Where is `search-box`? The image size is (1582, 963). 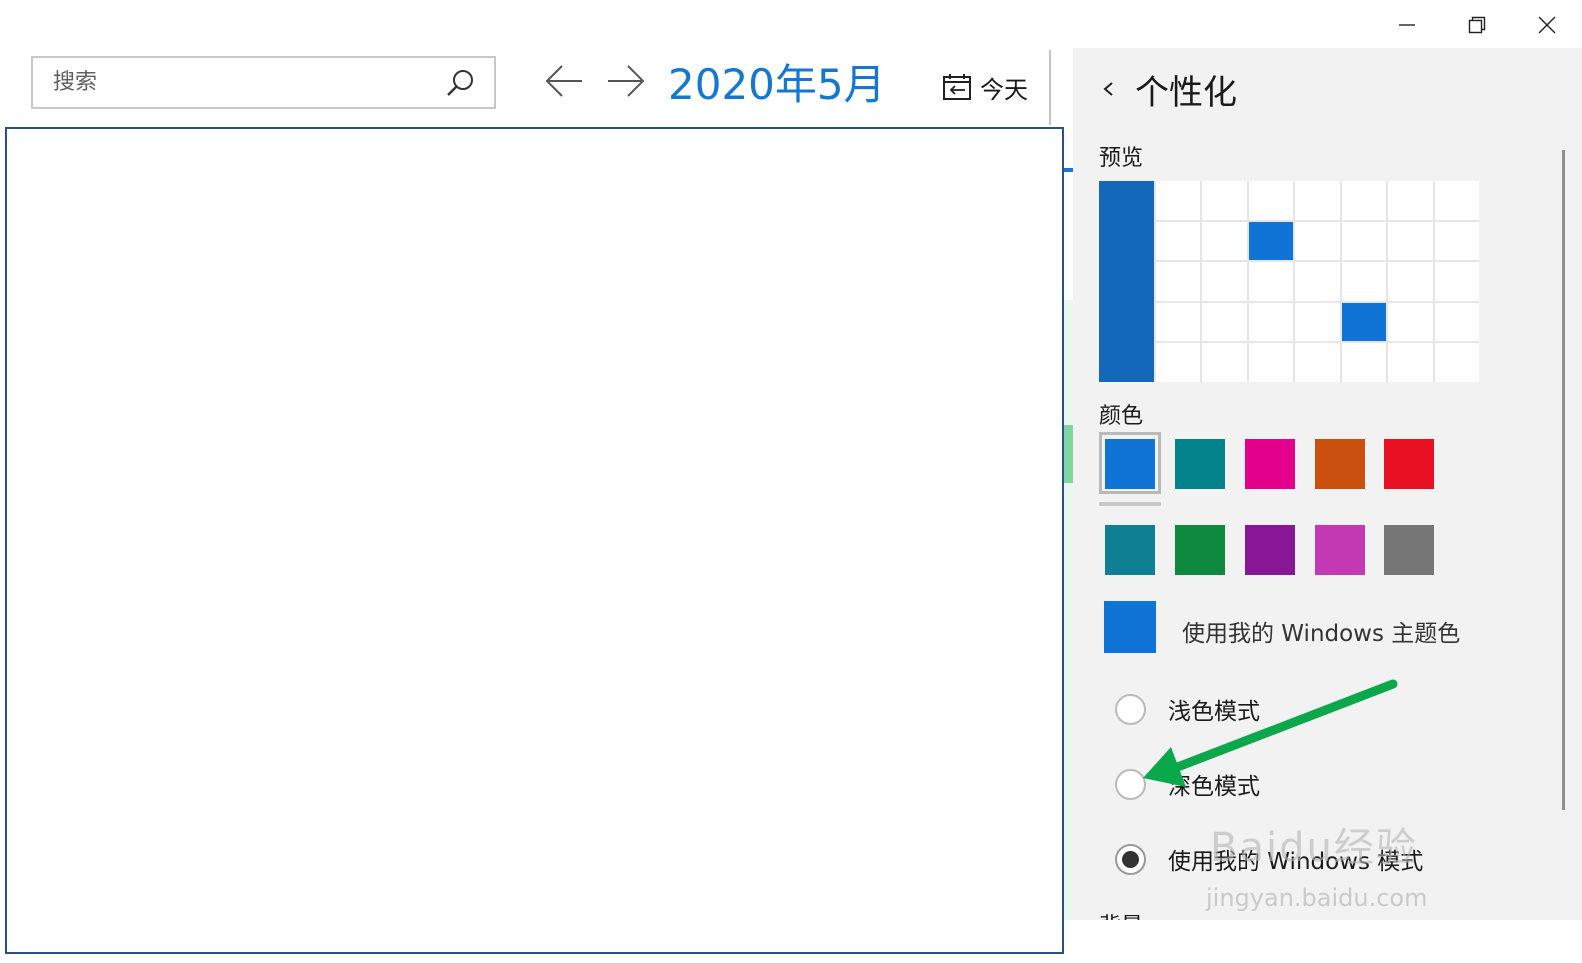
search-box is located at coordinates (263, 82).